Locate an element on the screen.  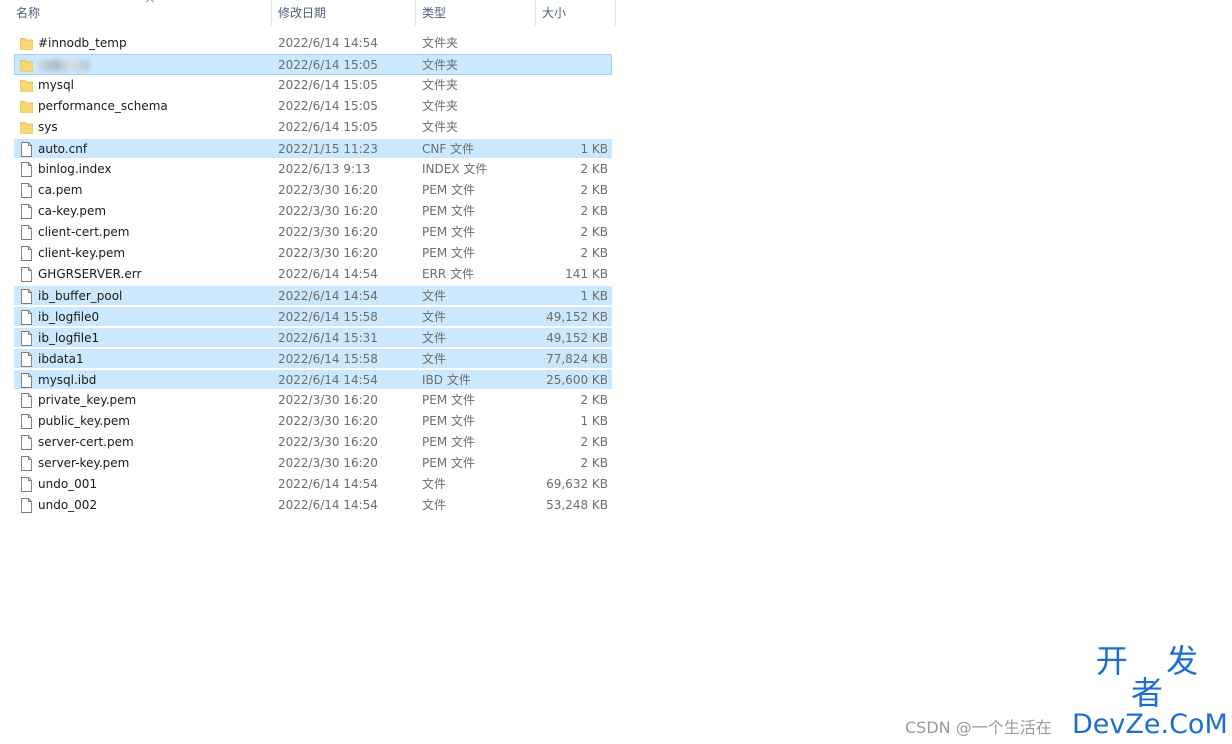
column-header-date: 修改日期 is located at coordinates (344, 13).